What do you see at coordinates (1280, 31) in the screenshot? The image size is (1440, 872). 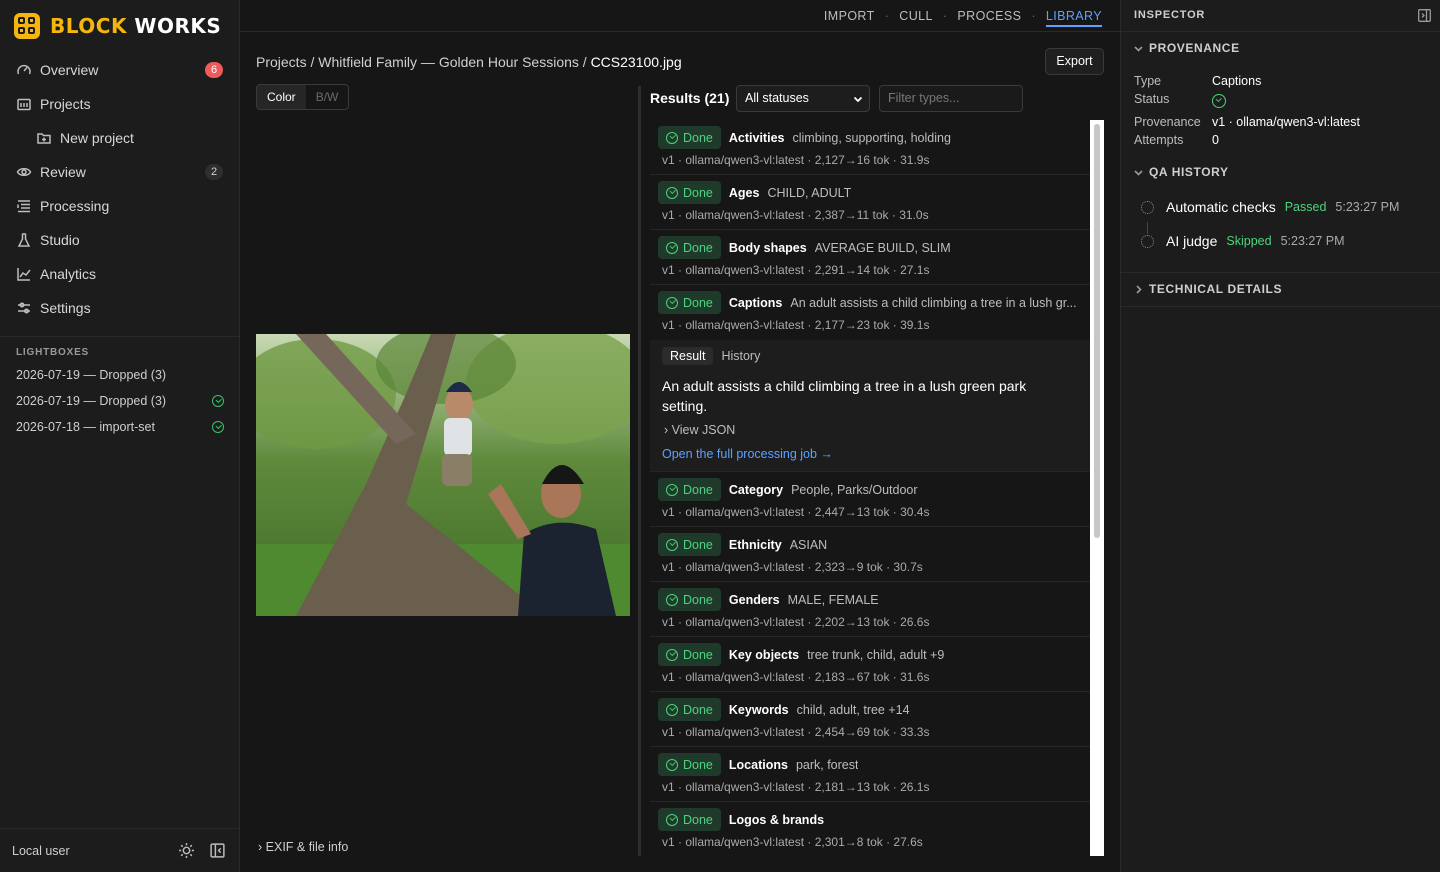 I see `inspector-divider` at bounding box center [1280, 31].